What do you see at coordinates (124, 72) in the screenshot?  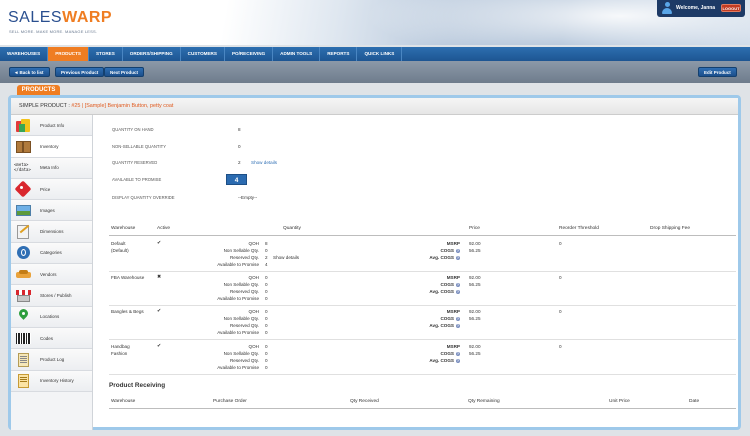 I see `next-product-button: Next Product` at bounding box center [124, 72].